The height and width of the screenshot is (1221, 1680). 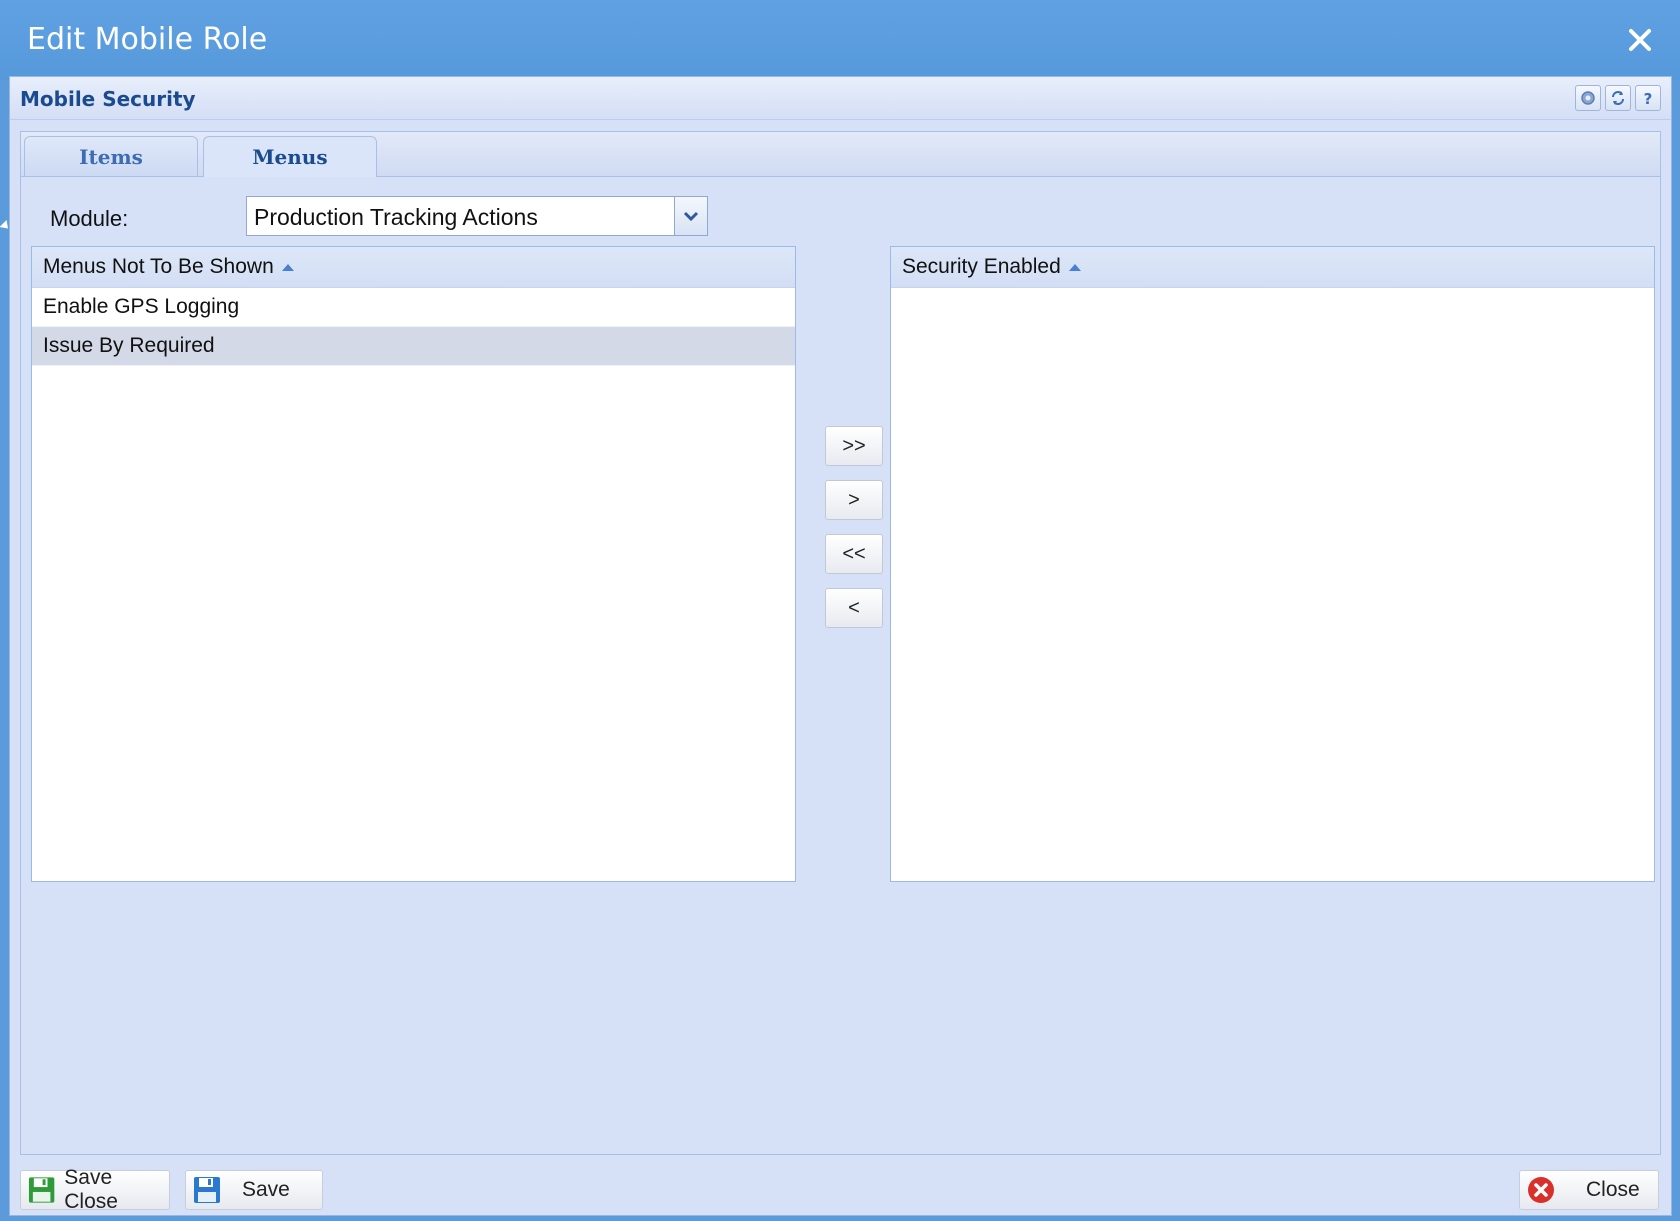 I want to click on refresh-button, so click(x=1618, y=98).